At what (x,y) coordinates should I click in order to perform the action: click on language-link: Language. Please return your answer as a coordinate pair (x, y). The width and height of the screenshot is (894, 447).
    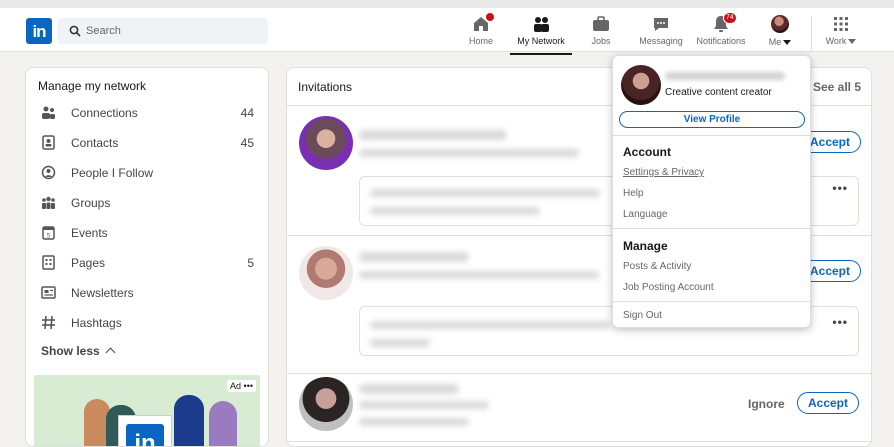
    Looking at the image, I should click on (645, 214).